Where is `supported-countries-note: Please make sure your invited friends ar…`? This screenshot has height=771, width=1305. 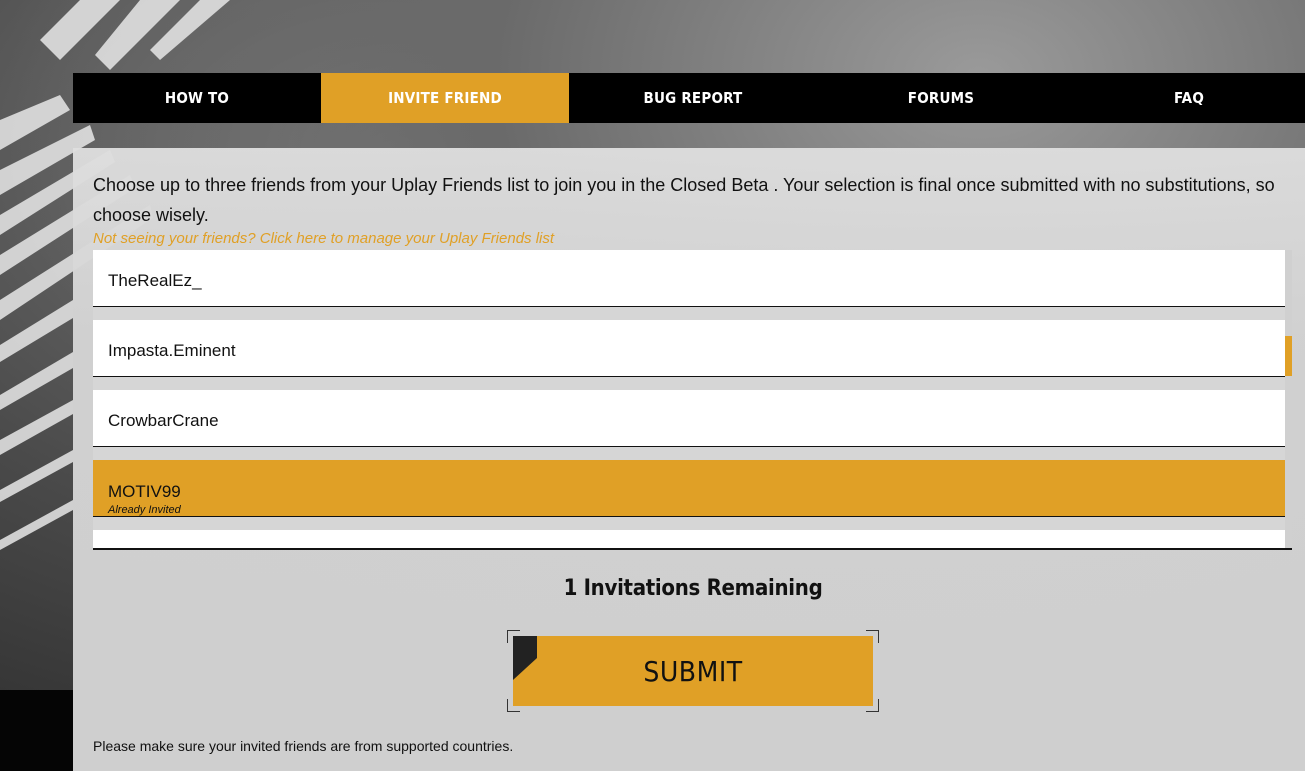
supported-countries-note: Please make sure your invited friends ar… is located at coordinates (303, 746).